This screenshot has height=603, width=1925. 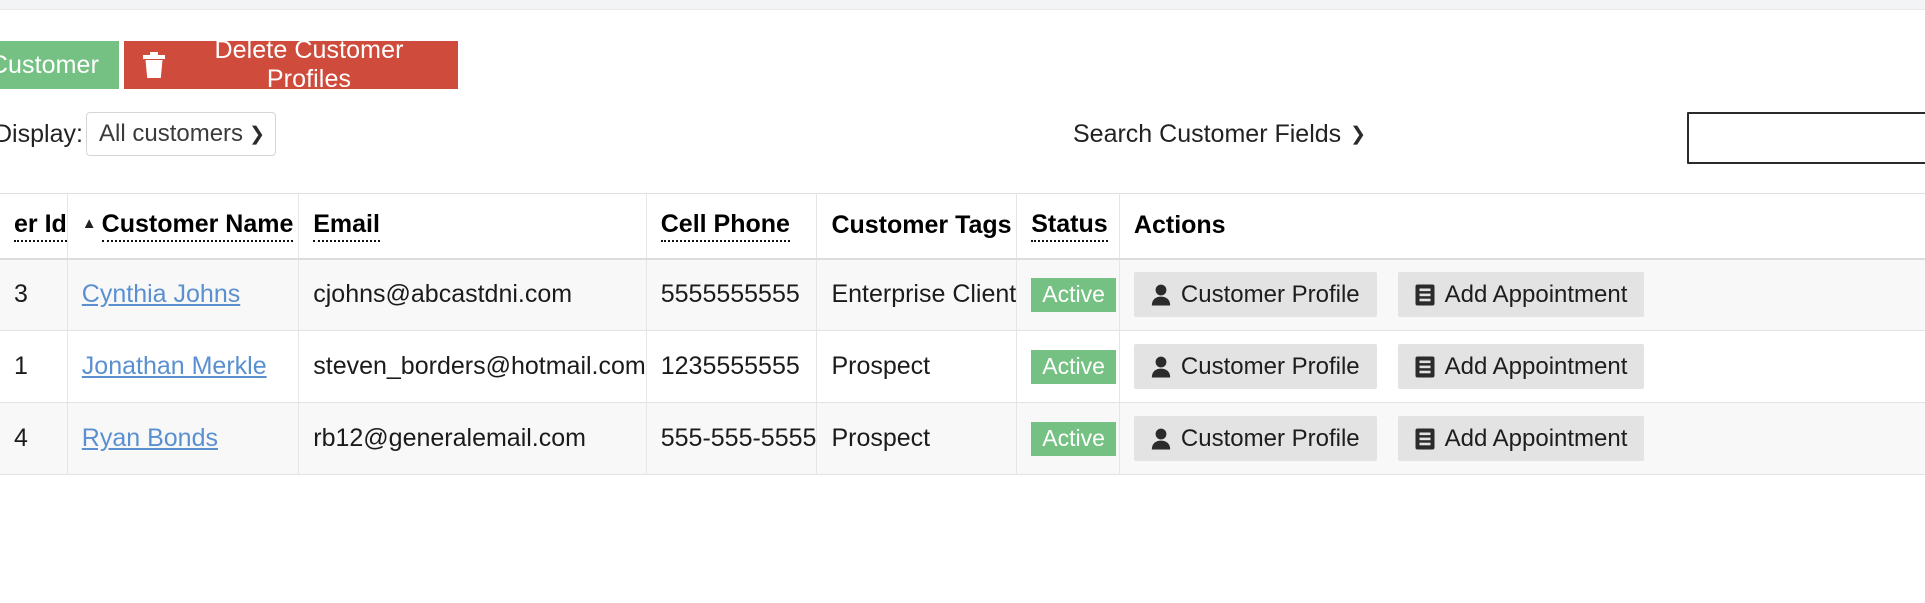 I want to click on display-filter-select: All customers ❯, so click(x=181, y=134).